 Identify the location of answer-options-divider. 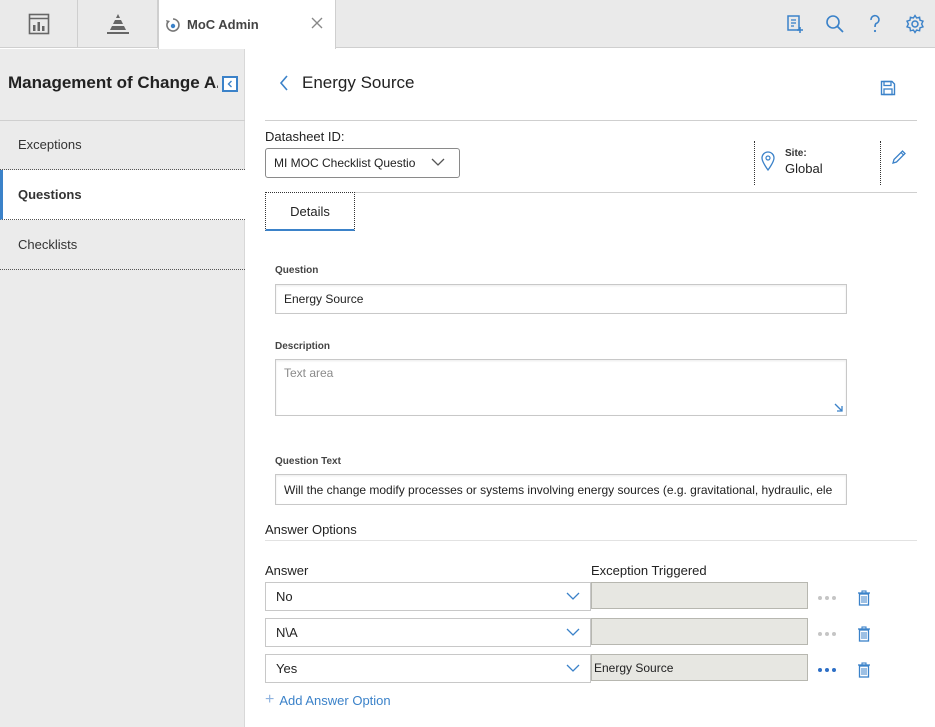
(591, 540).